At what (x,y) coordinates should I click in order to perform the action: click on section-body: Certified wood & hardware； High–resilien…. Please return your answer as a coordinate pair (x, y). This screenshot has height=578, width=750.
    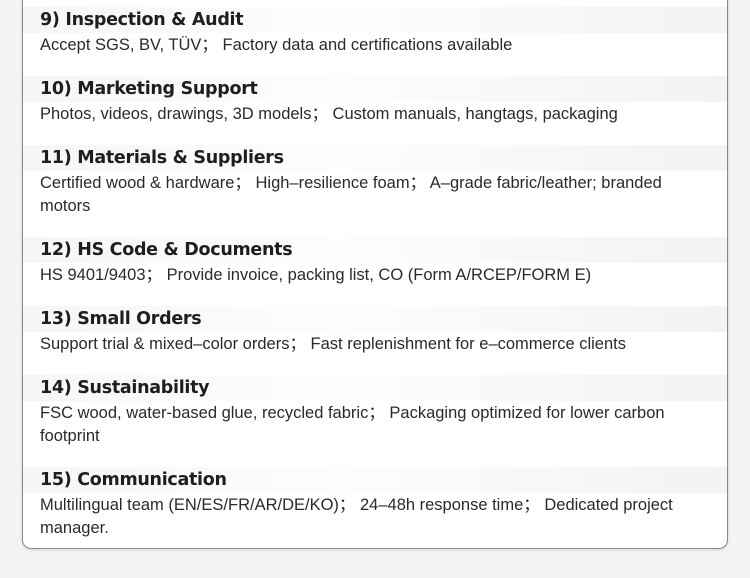
    Looking at the image, I should click on (351, 194).